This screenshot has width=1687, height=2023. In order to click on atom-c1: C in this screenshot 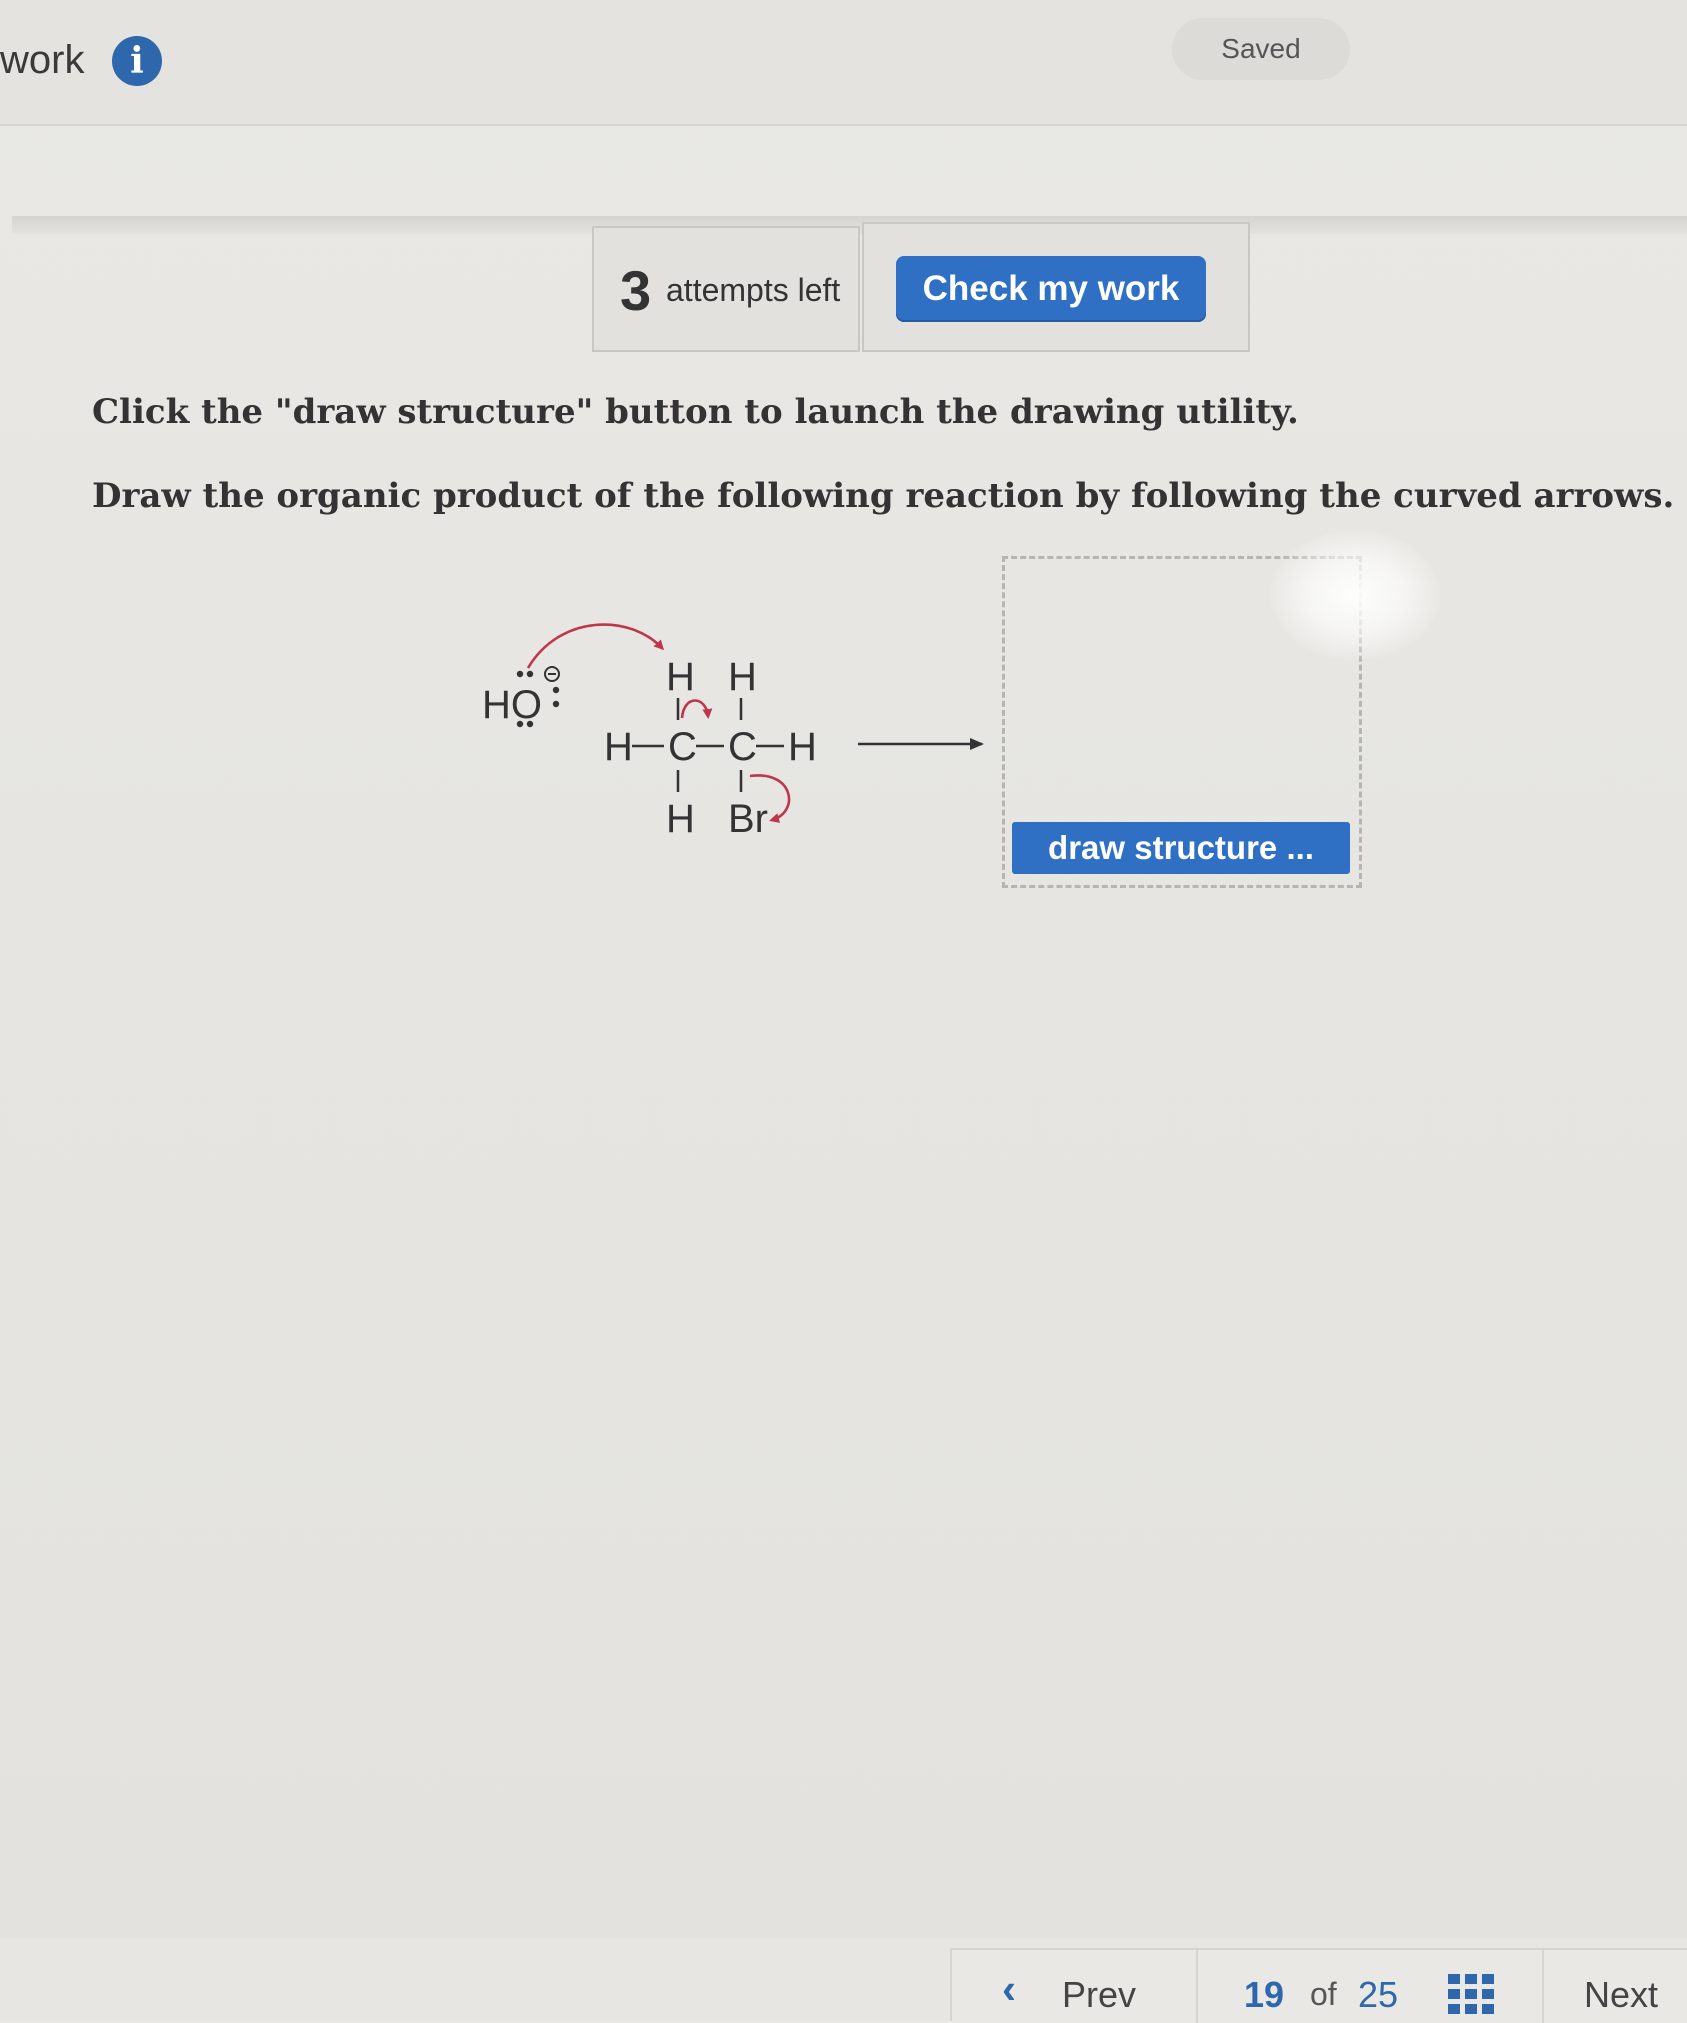, I will do `click(682, 747)`.